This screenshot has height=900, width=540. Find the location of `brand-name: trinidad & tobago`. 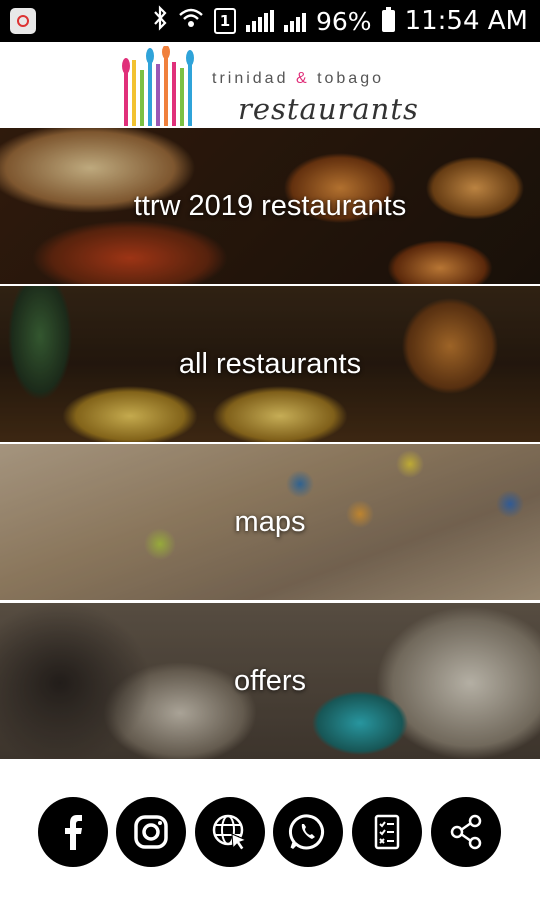

brand-name: trinidad & tobago is located at coordinates (298, 79).